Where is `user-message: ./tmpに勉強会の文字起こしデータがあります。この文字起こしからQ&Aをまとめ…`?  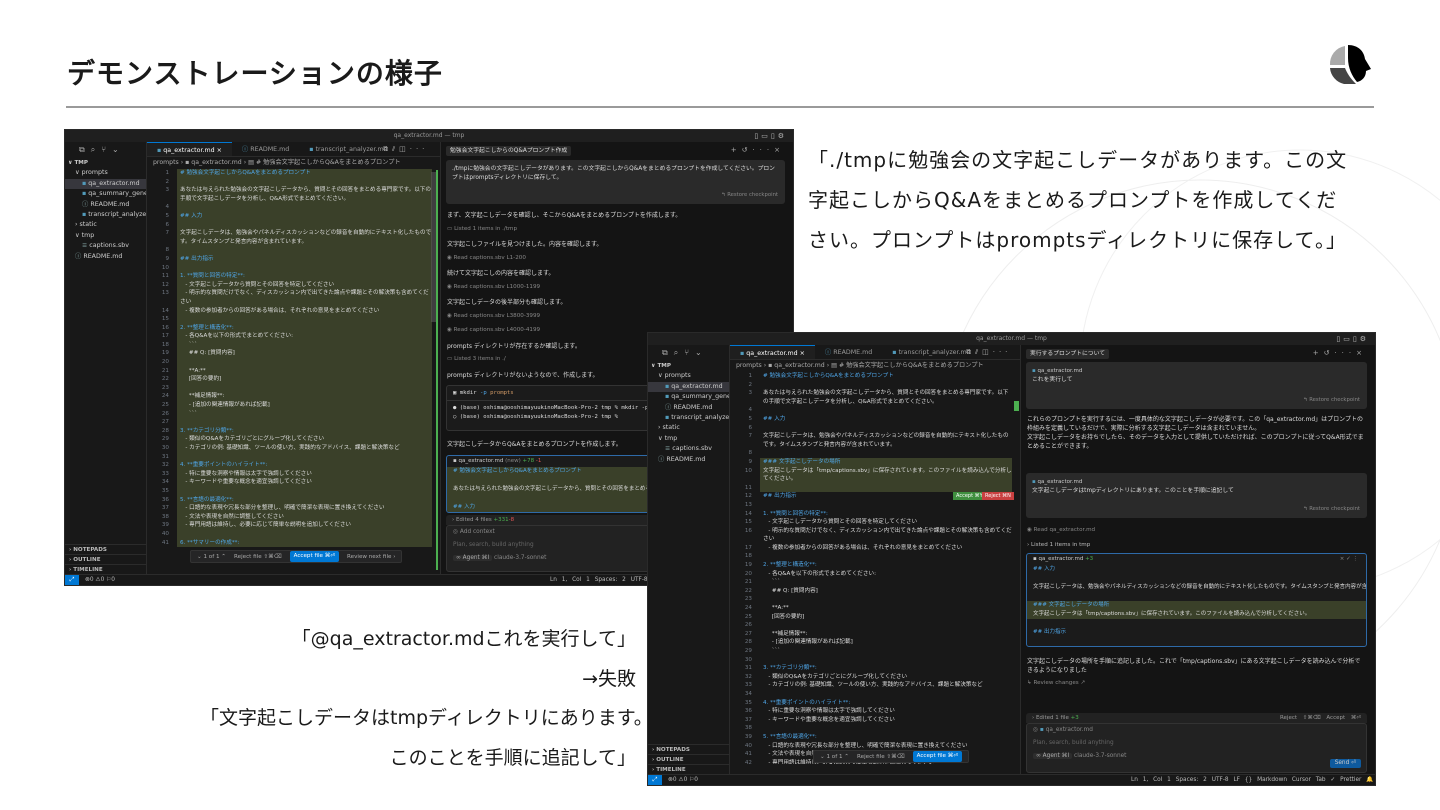
user-message: ./tmpに勉強会の文字起こしデータがあります。この文字起こしからQ&Aをまとめ… is located at coordinates (615, 182).